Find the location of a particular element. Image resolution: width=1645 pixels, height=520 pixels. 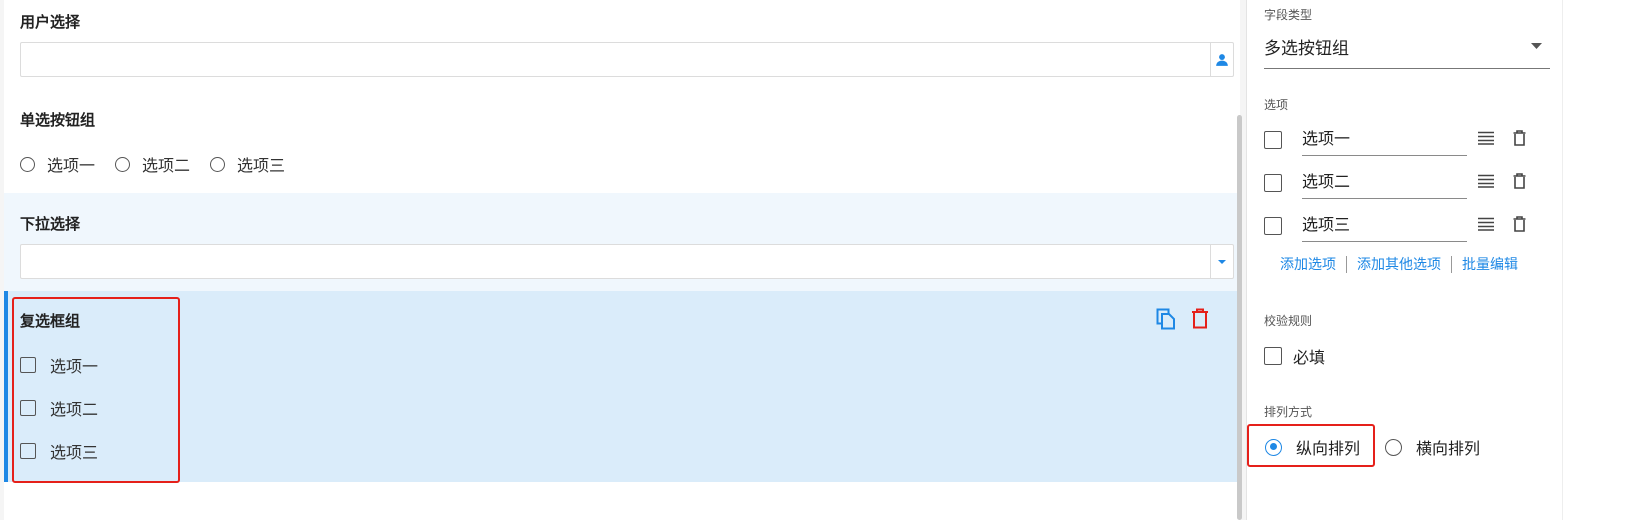

field-label: 单选按钮组 is located at coordinates (58, 120).